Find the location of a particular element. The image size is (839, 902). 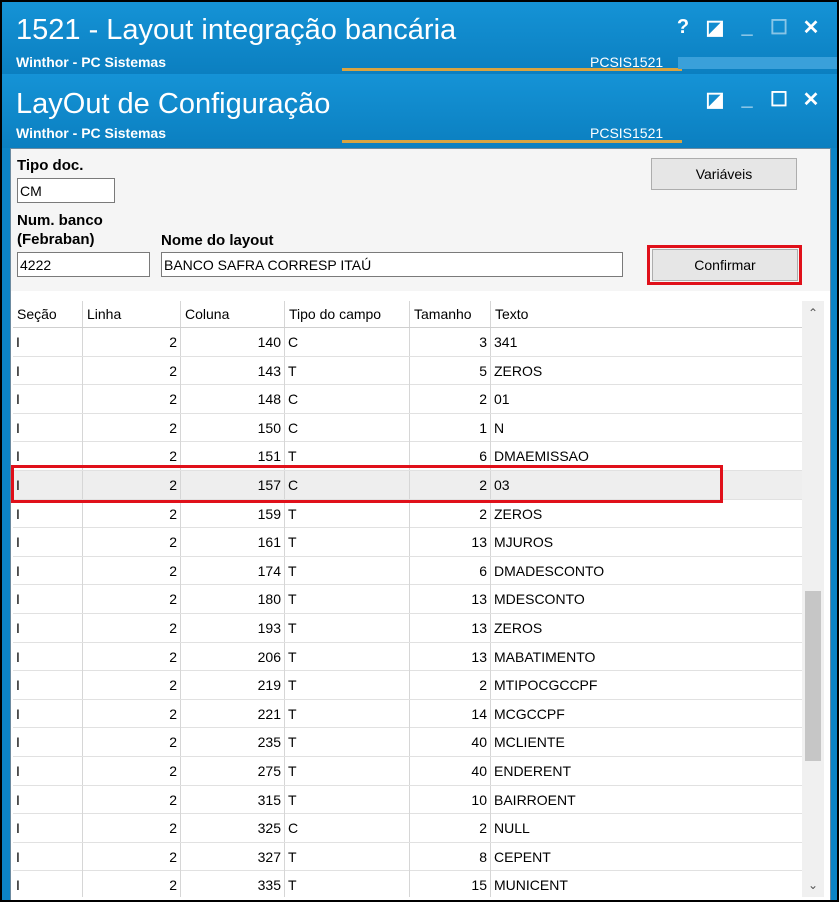

dialog-window-controls: ◪ _ ☐ ✕ is located at coordinates (763, 99).